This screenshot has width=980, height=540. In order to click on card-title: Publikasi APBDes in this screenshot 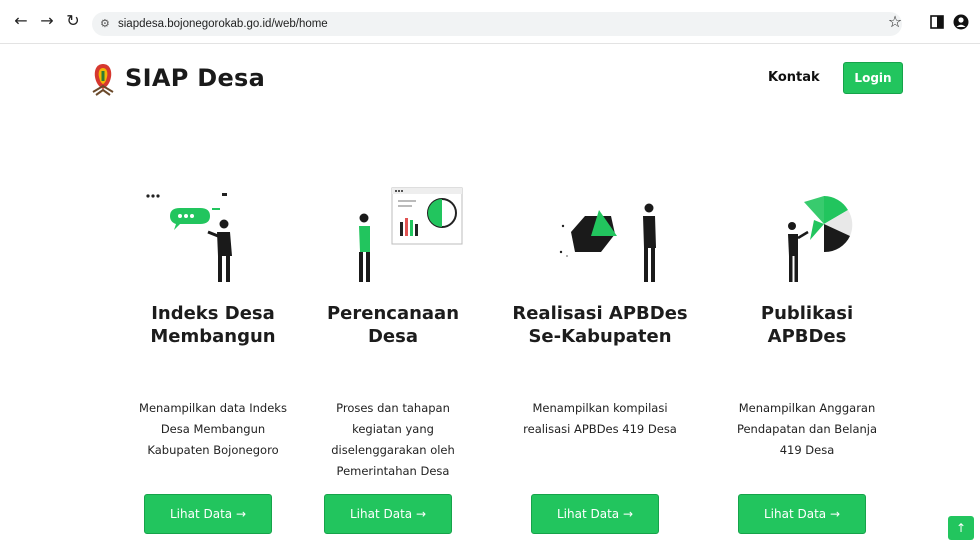, I will do `click(807, 325)`.